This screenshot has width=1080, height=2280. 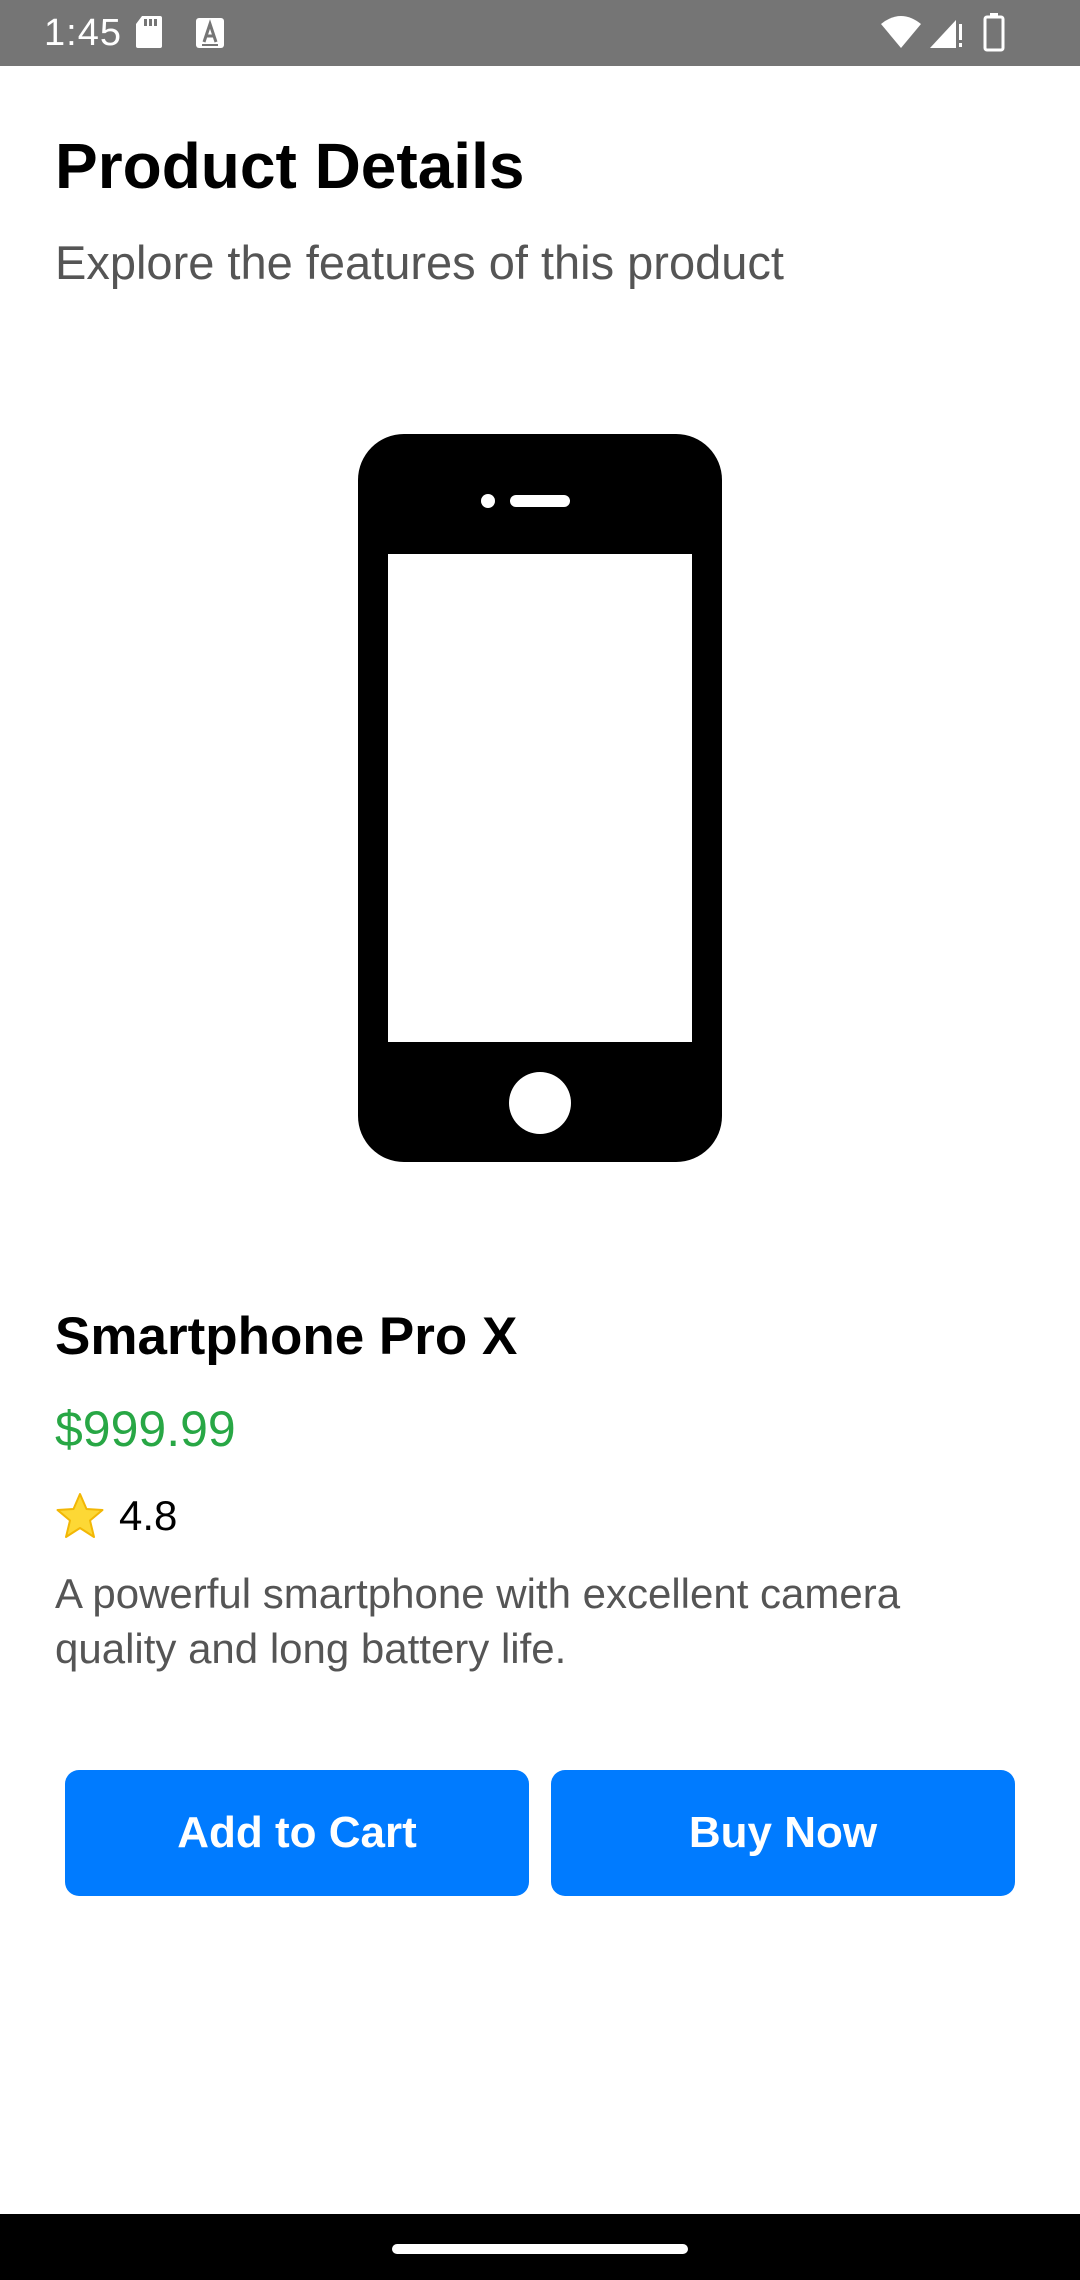 What do you see at coordinates (297, 1833) in the screenshot?
I see `add-to-cart-button: Add to Cart` at bounding box center [297, 1833].